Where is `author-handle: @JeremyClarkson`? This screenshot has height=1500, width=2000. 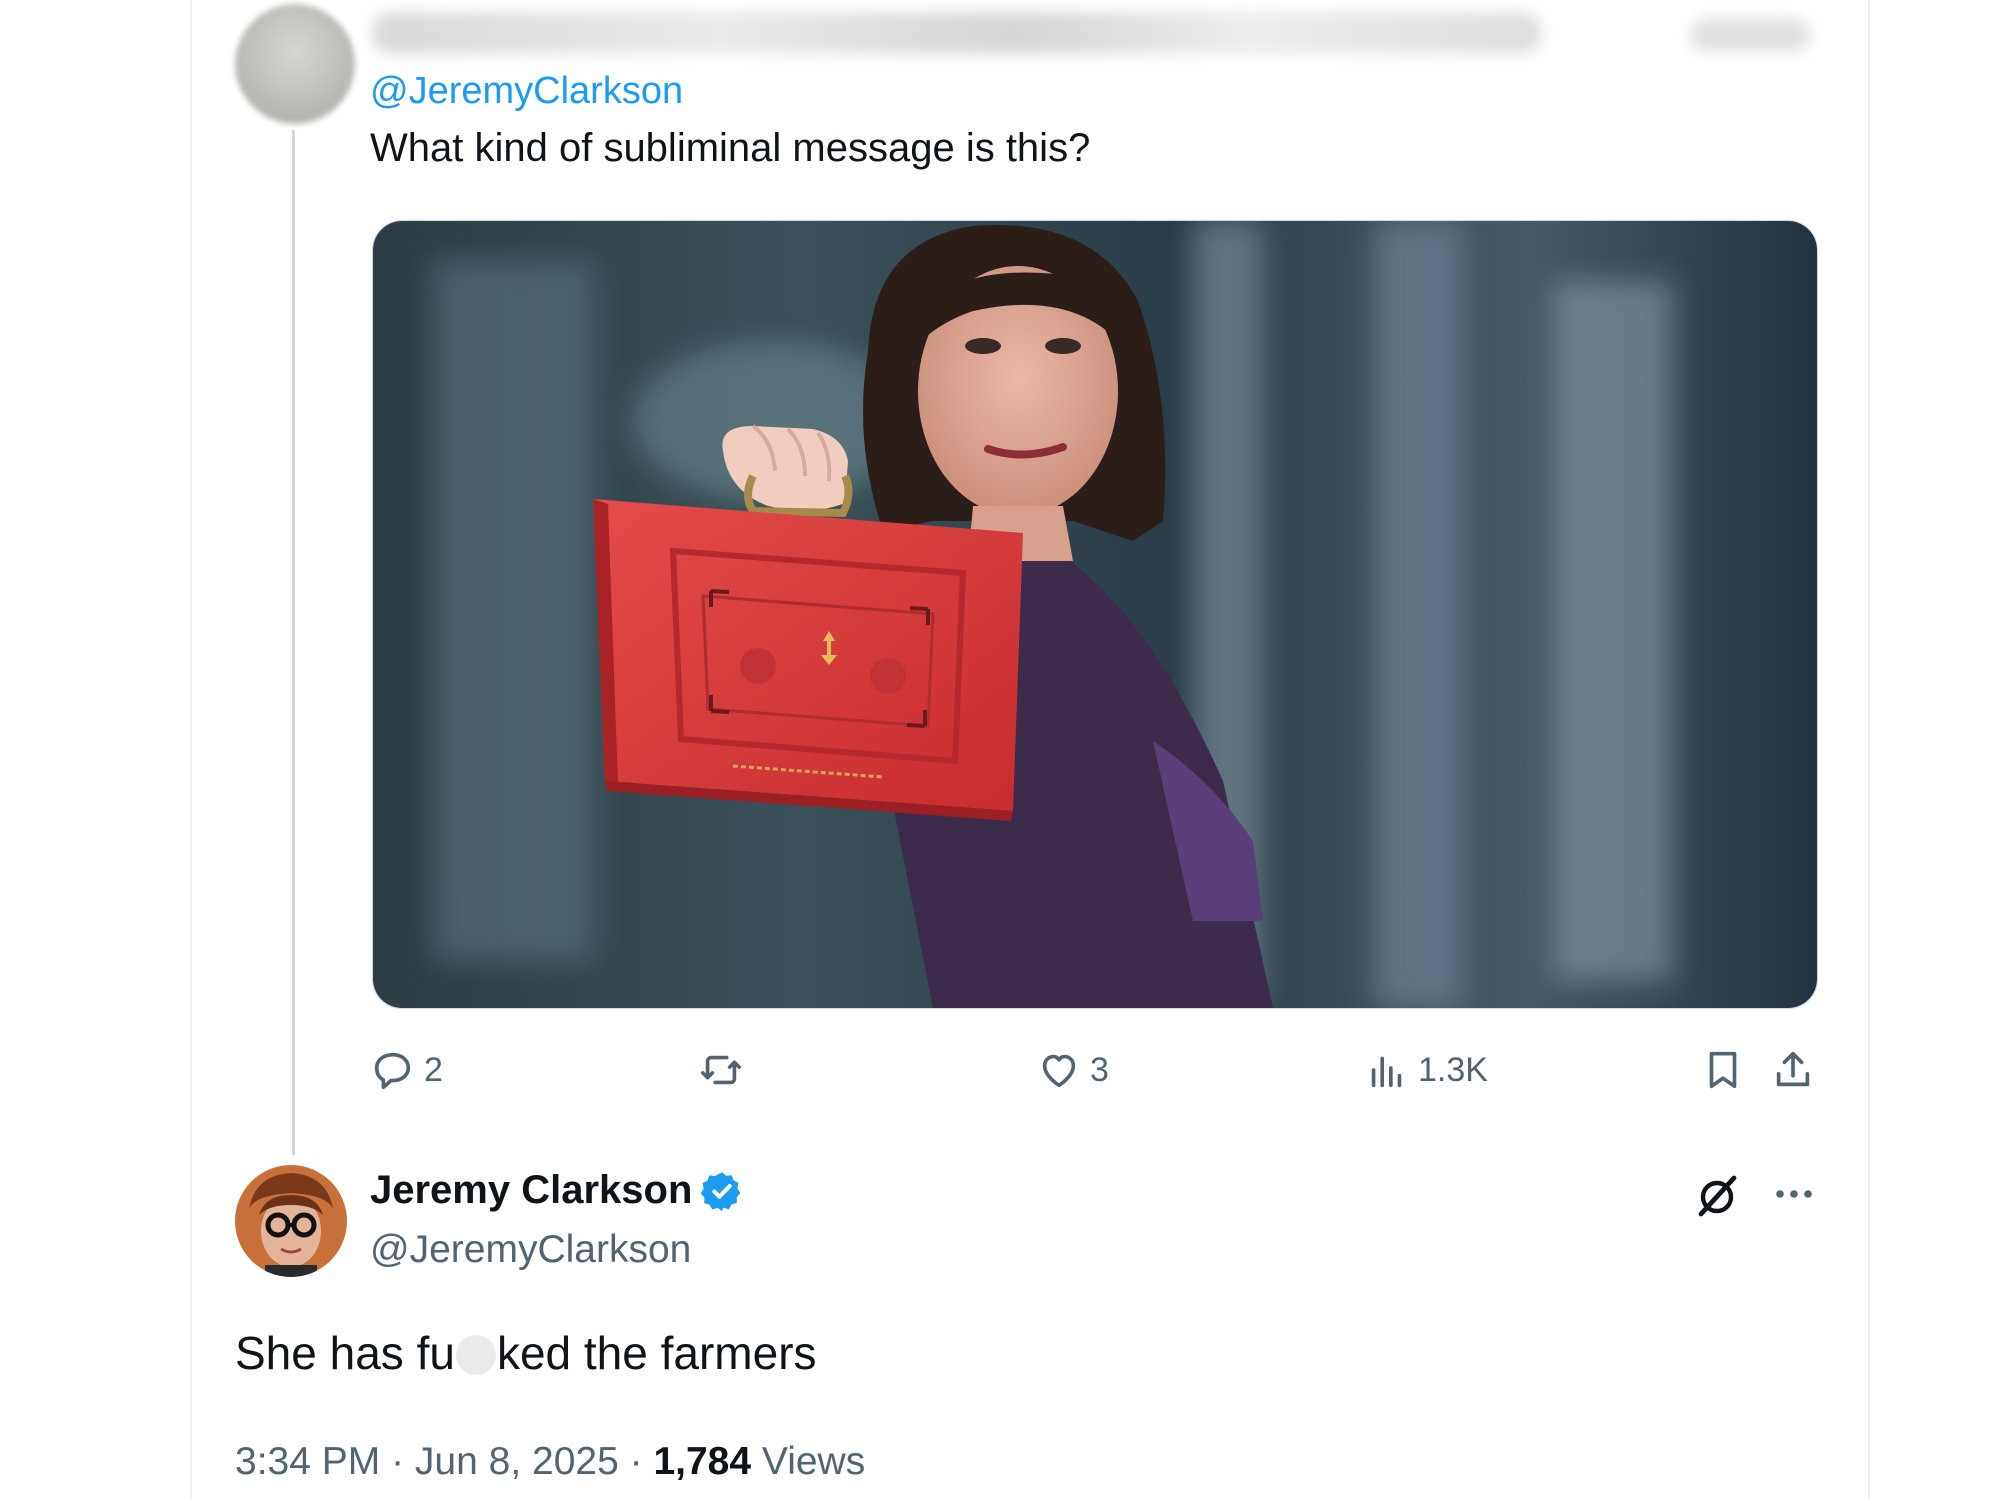
author-handle: @JeremyClarkson is located at coordinates (530, 1250).